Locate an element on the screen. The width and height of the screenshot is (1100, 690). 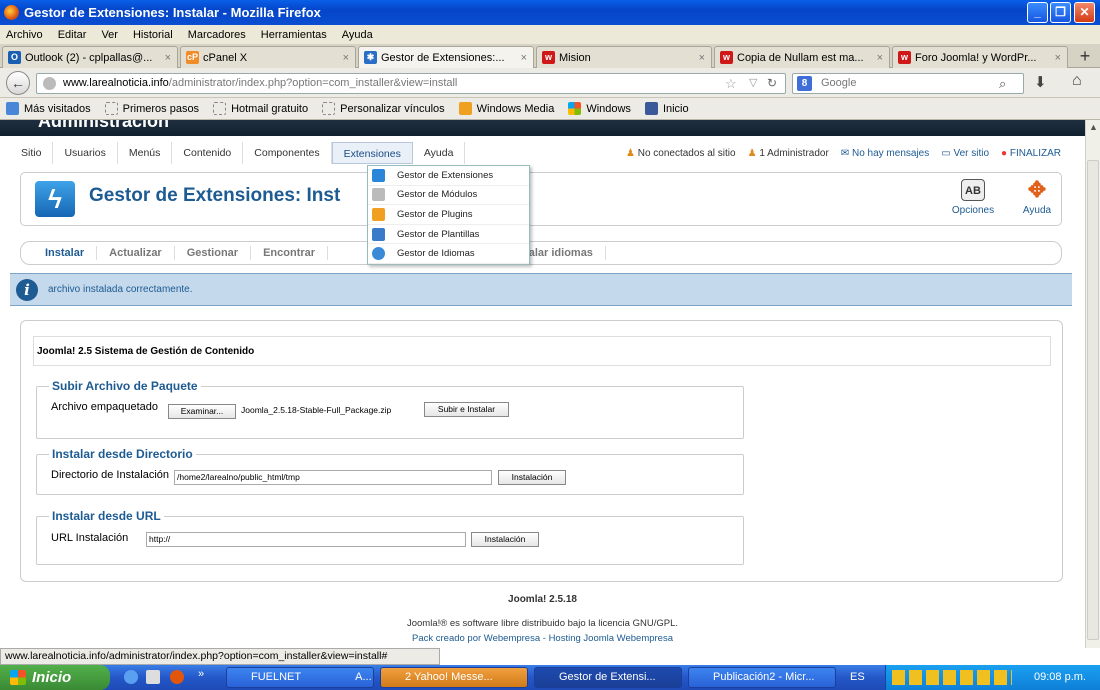
users-icon: ♟ is located at coordinates (631, 153).